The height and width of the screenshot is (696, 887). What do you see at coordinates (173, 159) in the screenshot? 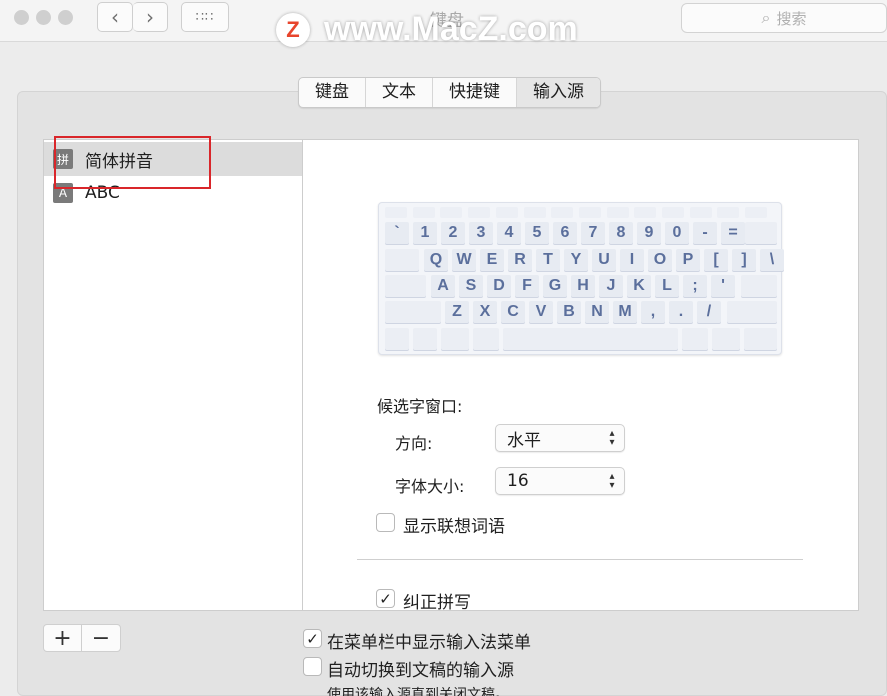
I see `list-item-simplified-pinyin: 拼 简体拼音` at bounding box center [173, 159].